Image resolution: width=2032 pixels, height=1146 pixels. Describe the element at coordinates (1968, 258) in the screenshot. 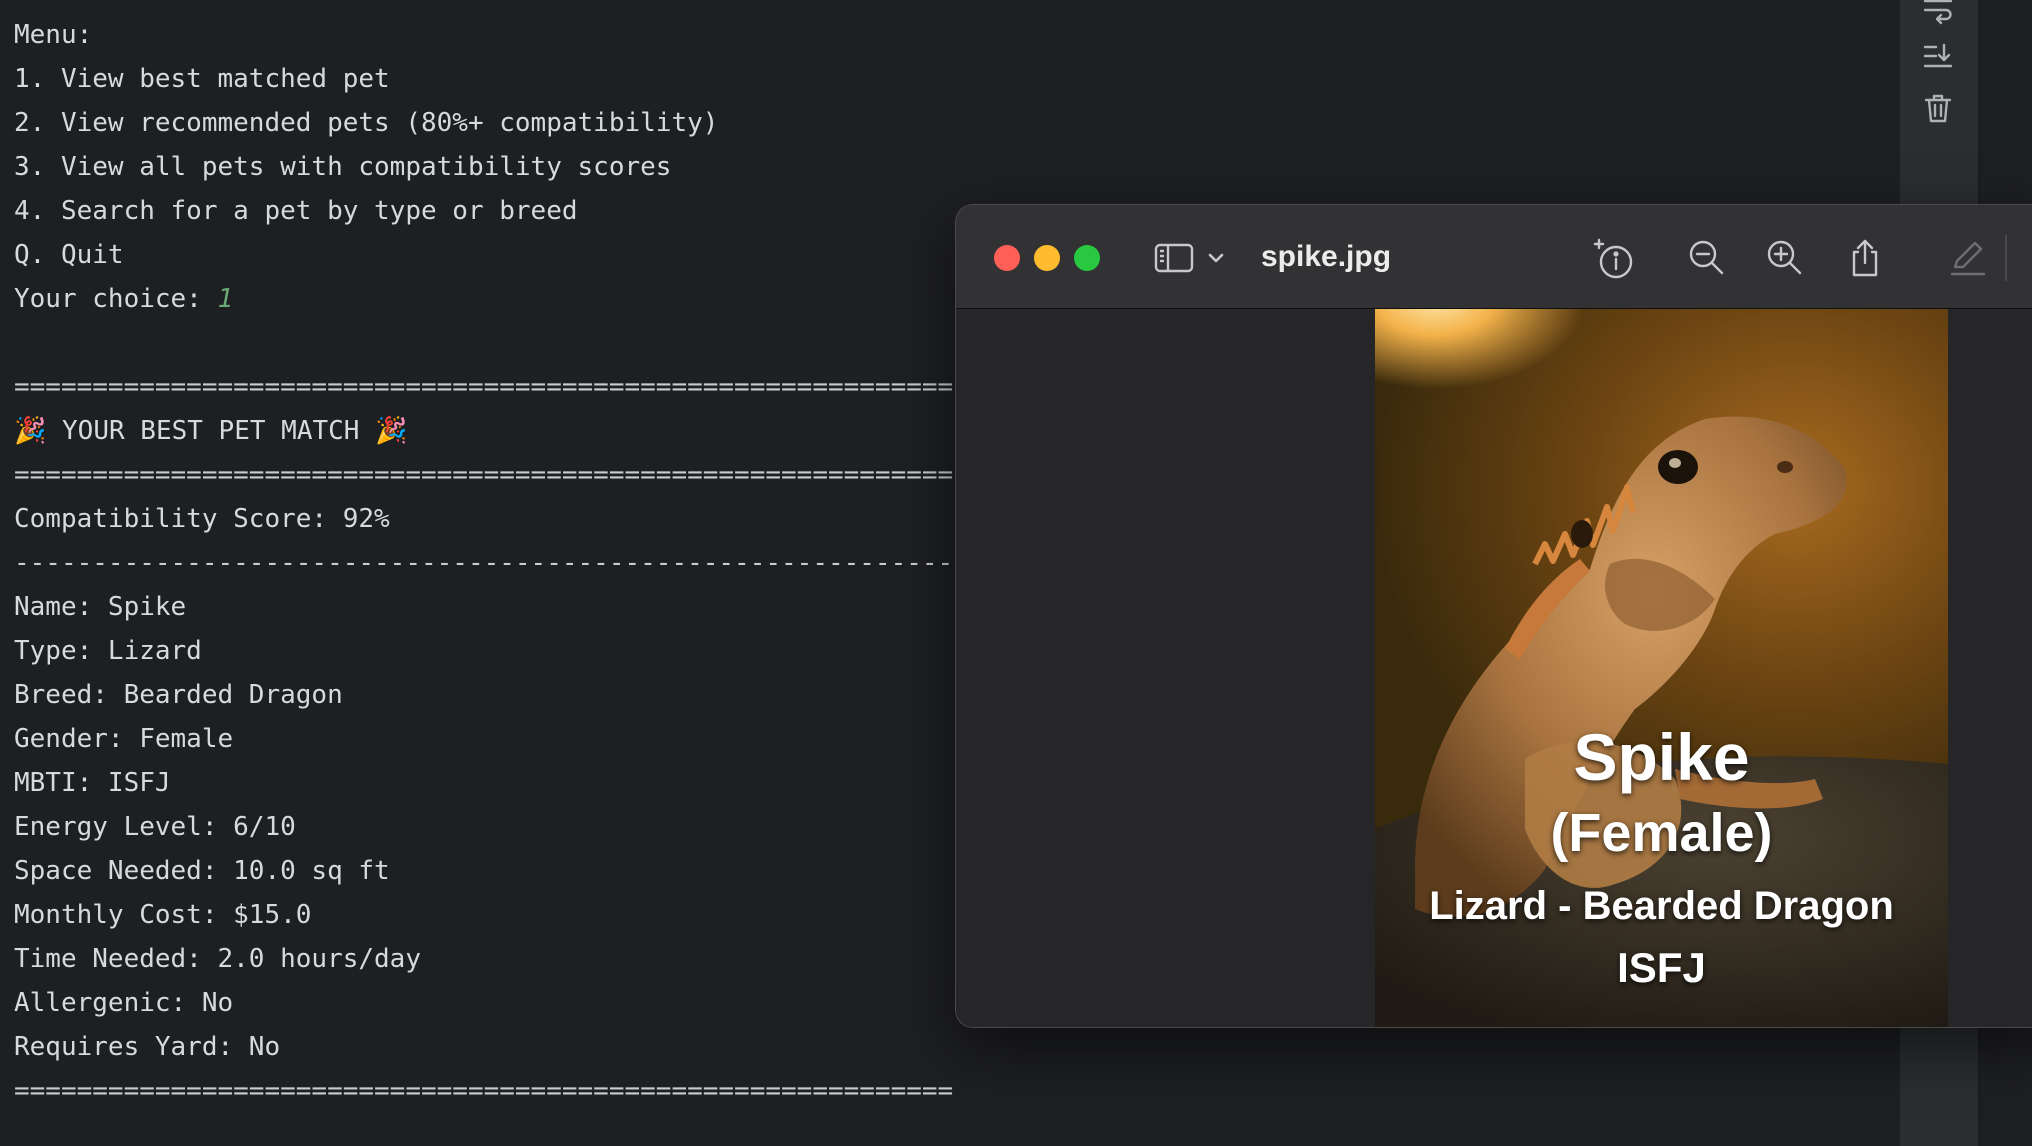

I see `markup-icon` at that location.